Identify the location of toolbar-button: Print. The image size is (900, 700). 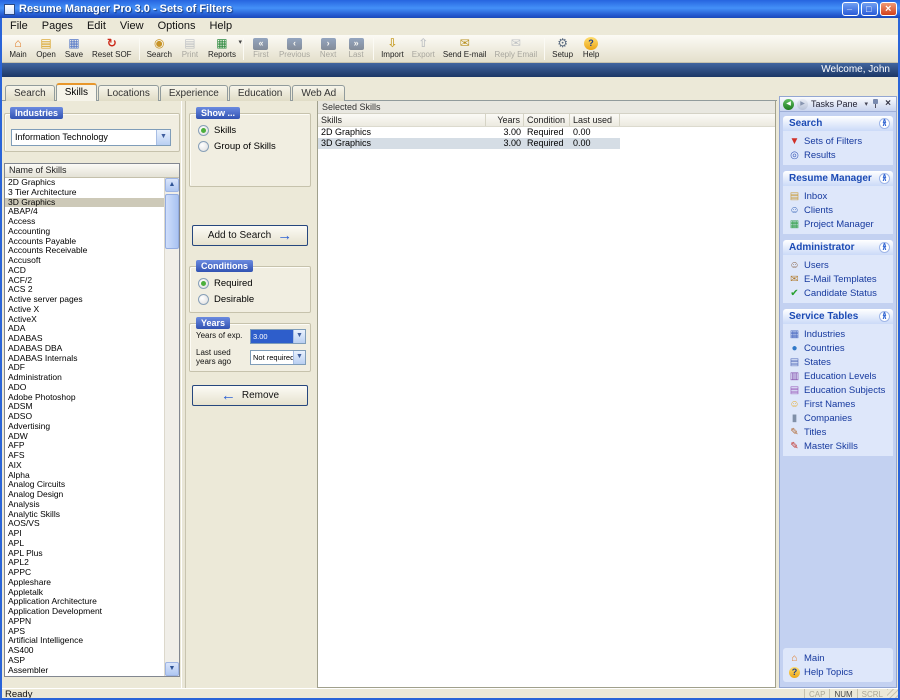
(190, 49).